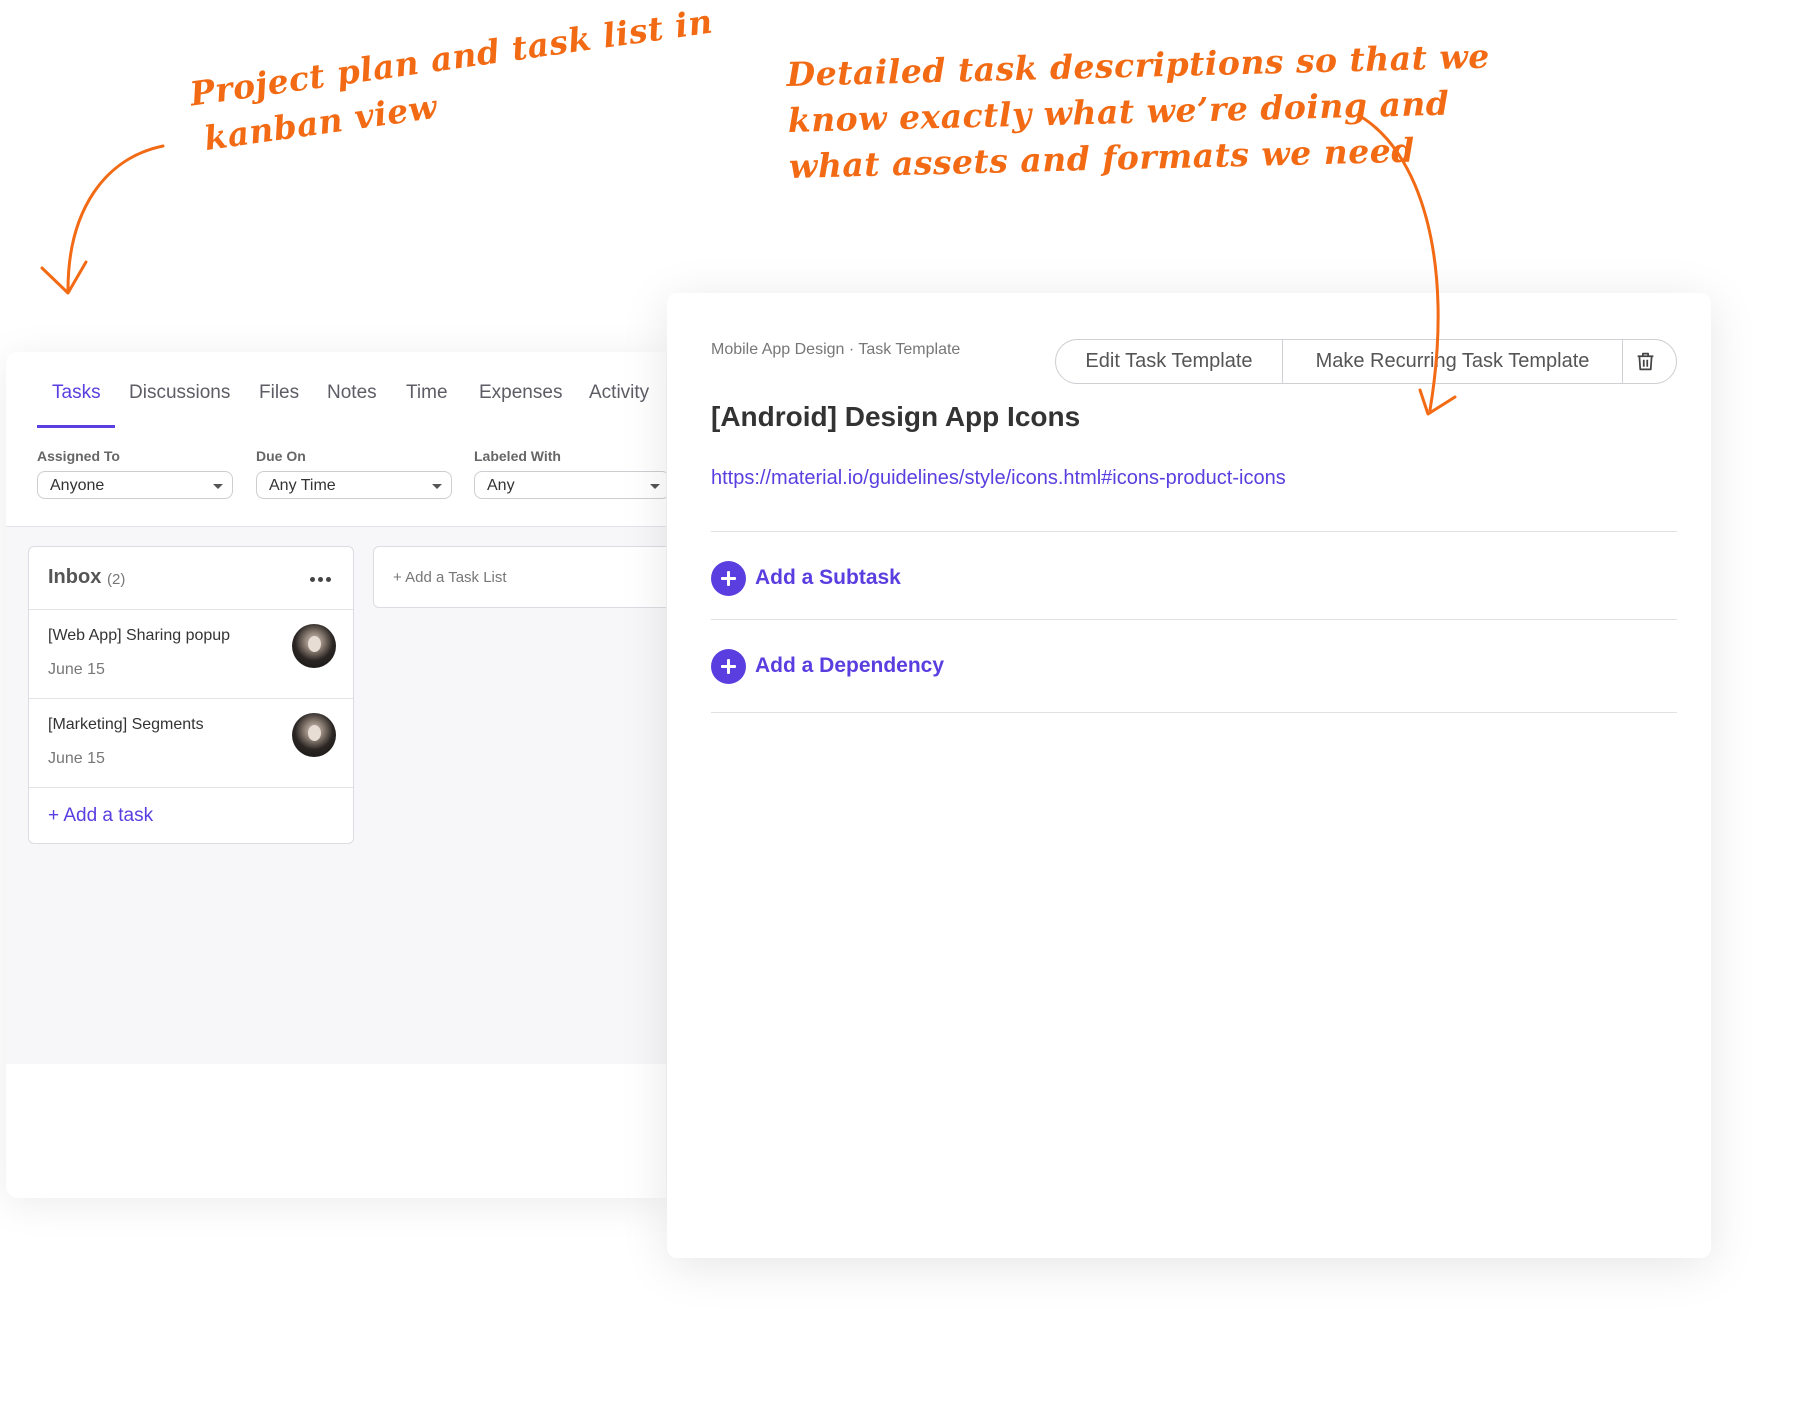  What do you see at coordinates (828, 577) in the screenshot?
I see `add-subtask-label: Add a Subtask` at bounding box center [828, 577].